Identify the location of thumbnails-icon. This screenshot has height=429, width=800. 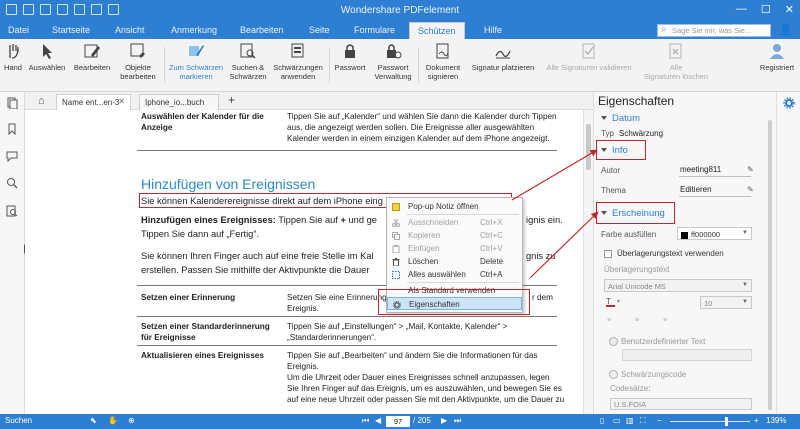
(12, 103).